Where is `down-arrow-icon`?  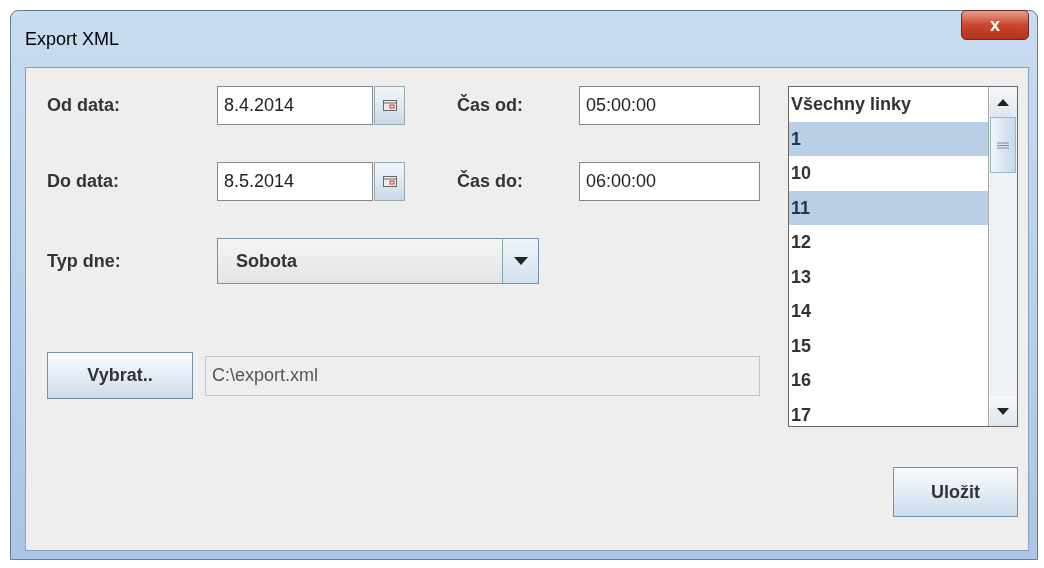
down-arrow-icon is located at coordinates (1003, 411).